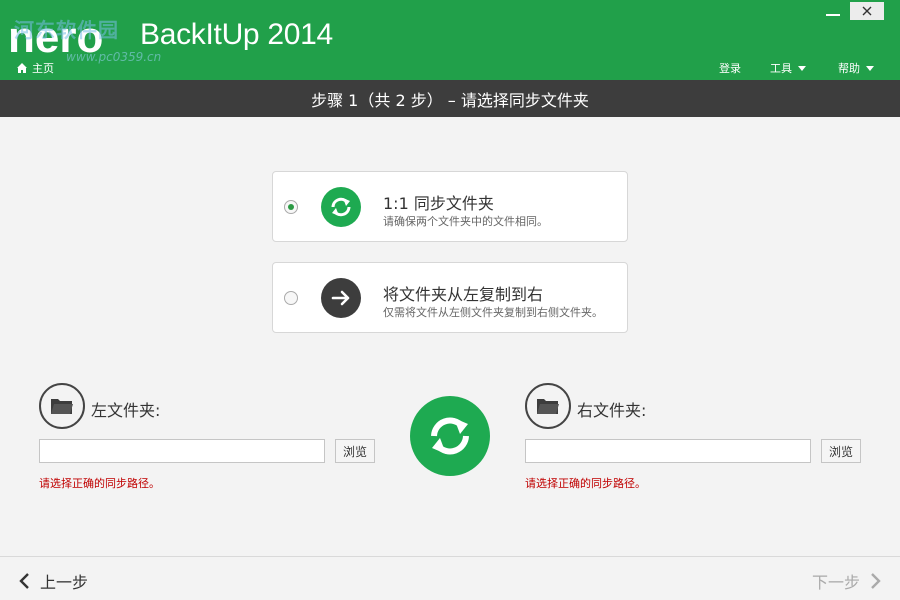  Describe the element at coordinates (463, 294) in the screenshot. I see `option-title: 将文件夹从左复制到右` at that location.